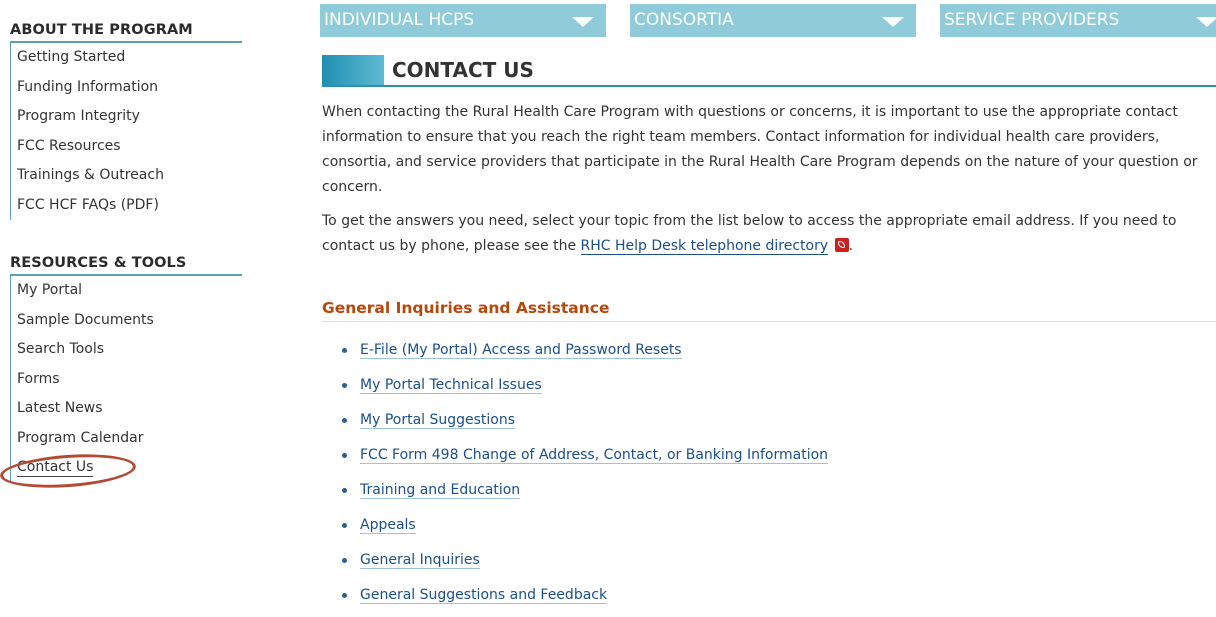  Describe the element at coordinates (126, 88) in the screenshot. I see `sidebar-item-funding-information: Funding Information` at that location.